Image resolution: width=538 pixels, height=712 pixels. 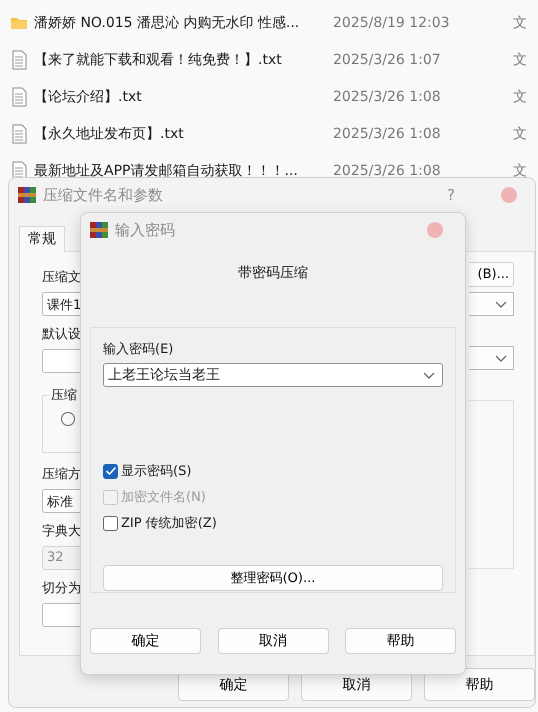 What do you see at coordinates (62, 532) in the screenshot?
I see `field-label: 字典大` at bounding box center [62, 532].